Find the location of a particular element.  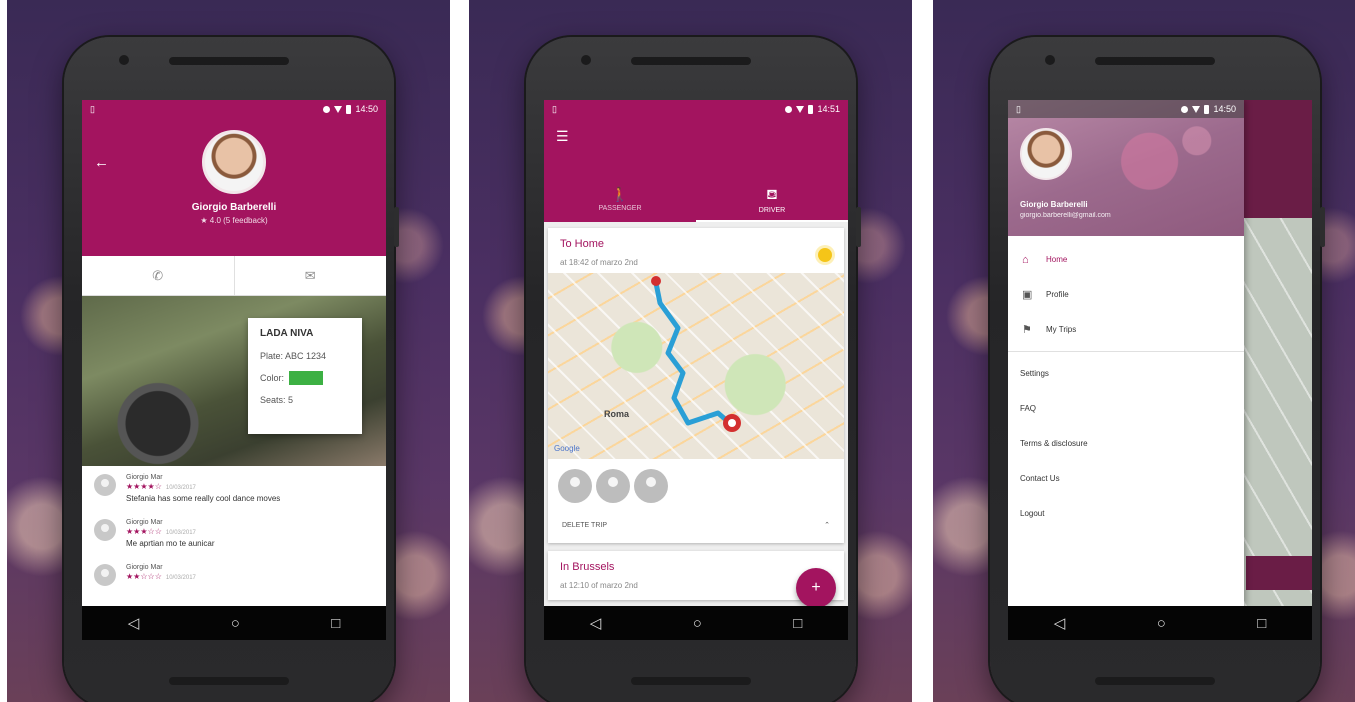

chevron-up-icon: ⌃ is located at coordinates (827, 525).